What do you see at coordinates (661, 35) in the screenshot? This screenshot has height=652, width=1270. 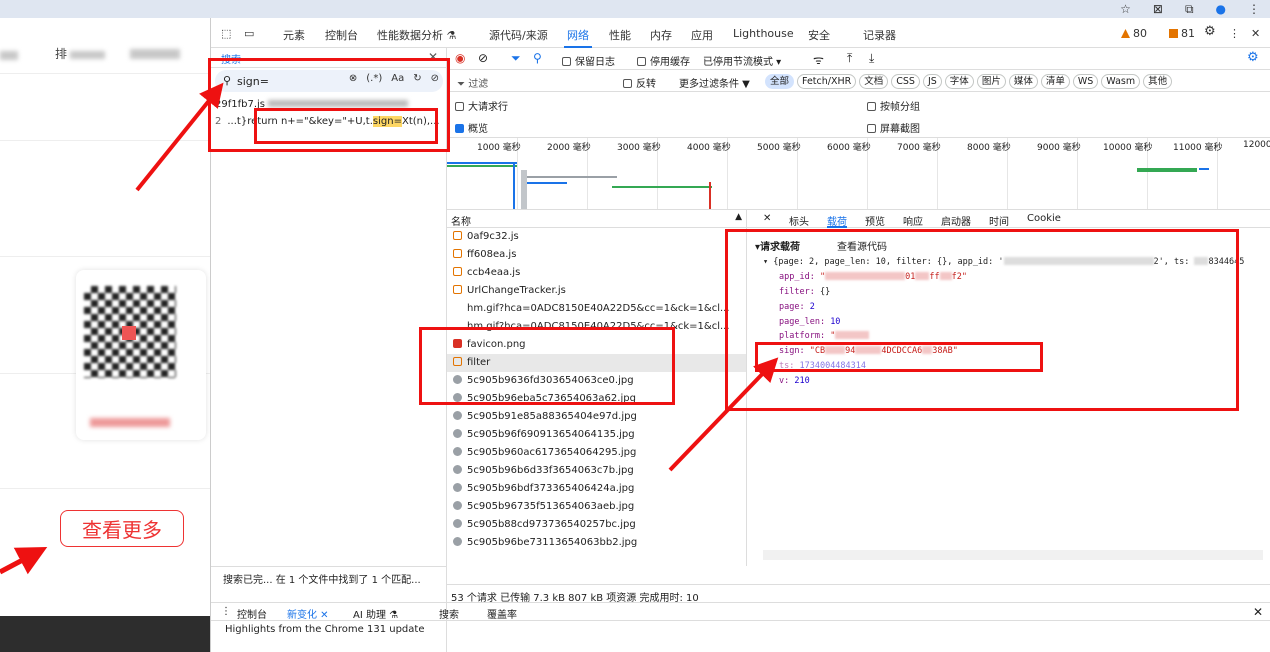 I see `tab-memory: 内存` at bounding box center [661, 35].